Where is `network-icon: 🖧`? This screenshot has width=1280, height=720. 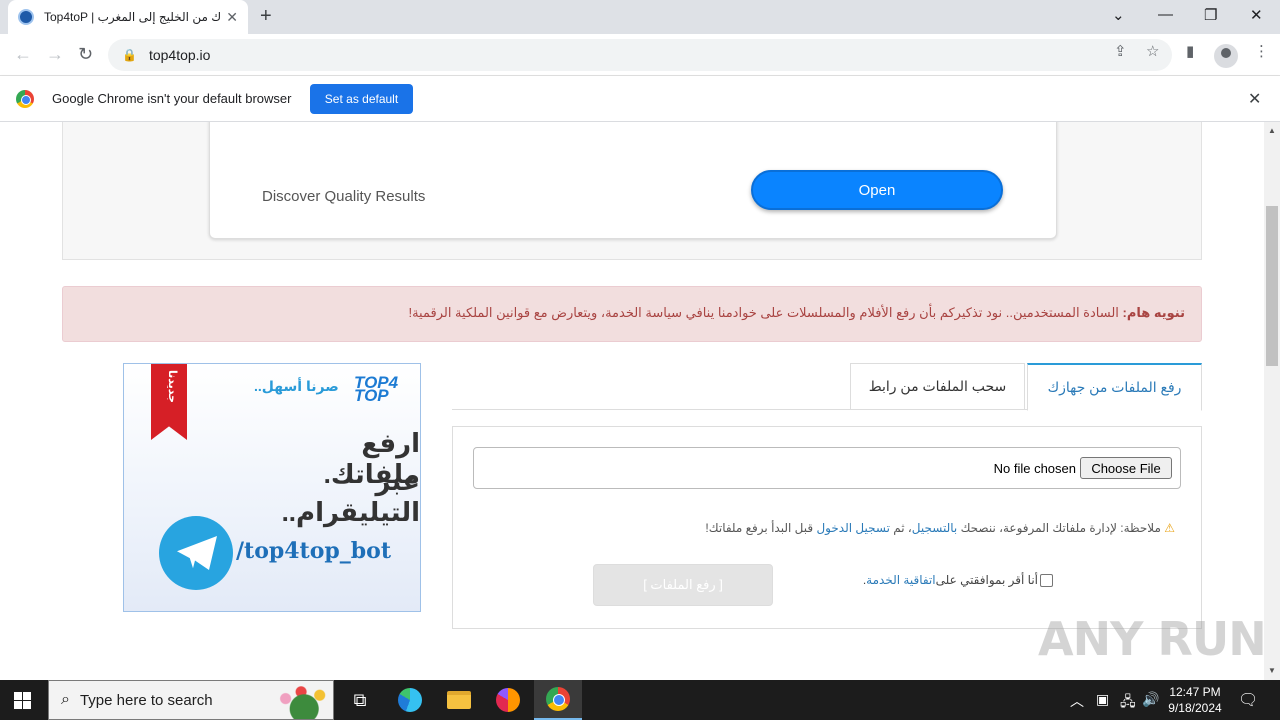
network-icon: 🖧 is located at coordinates (1128, 703).